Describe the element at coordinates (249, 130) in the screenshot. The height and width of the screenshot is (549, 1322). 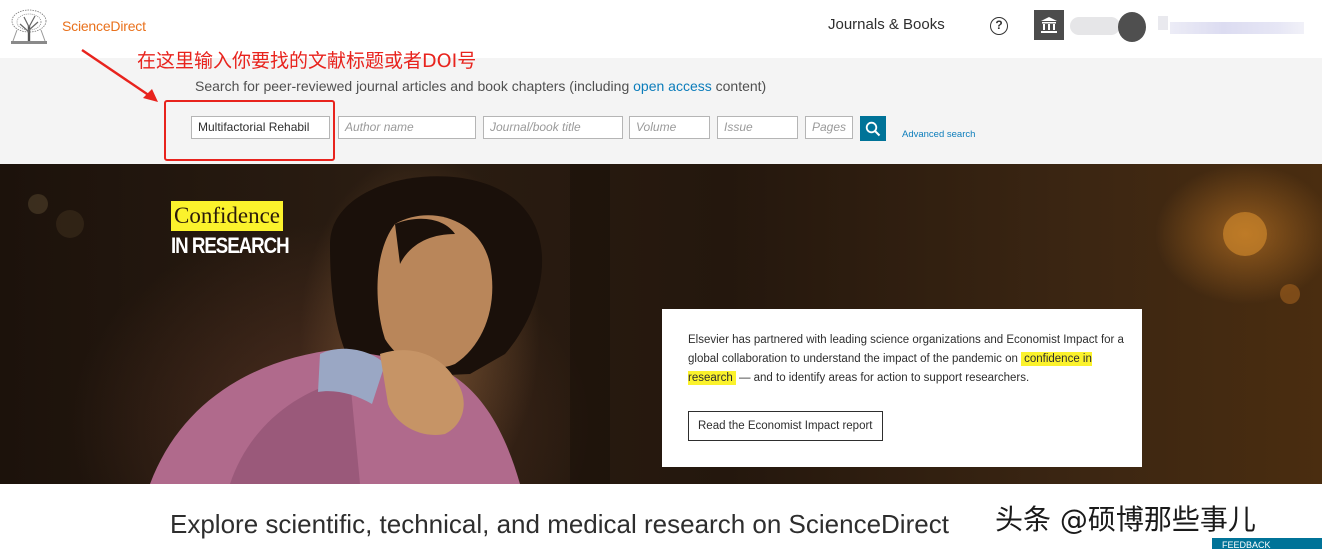
I see `annotation-highlight-box` at that location.